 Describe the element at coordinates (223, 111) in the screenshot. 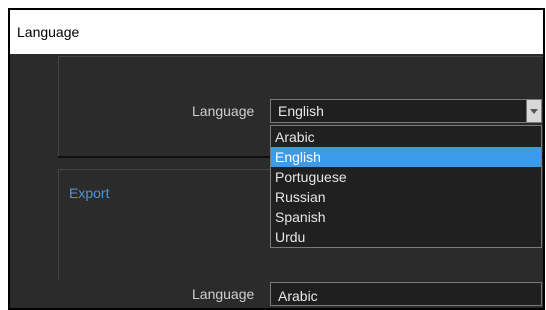

I see `language-label: Language` at that location.